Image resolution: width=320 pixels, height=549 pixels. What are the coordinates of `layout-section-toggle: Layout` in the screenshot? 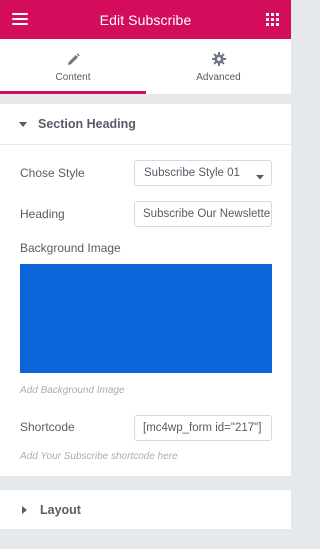 It's located at (145, 509).